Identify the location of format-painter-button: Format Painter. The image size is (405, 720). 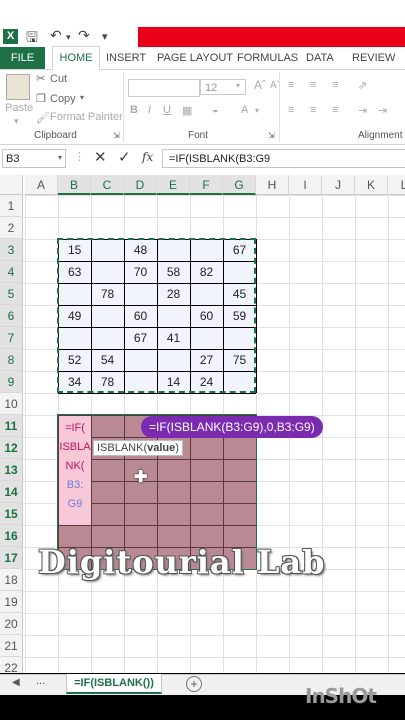
(86, 117).